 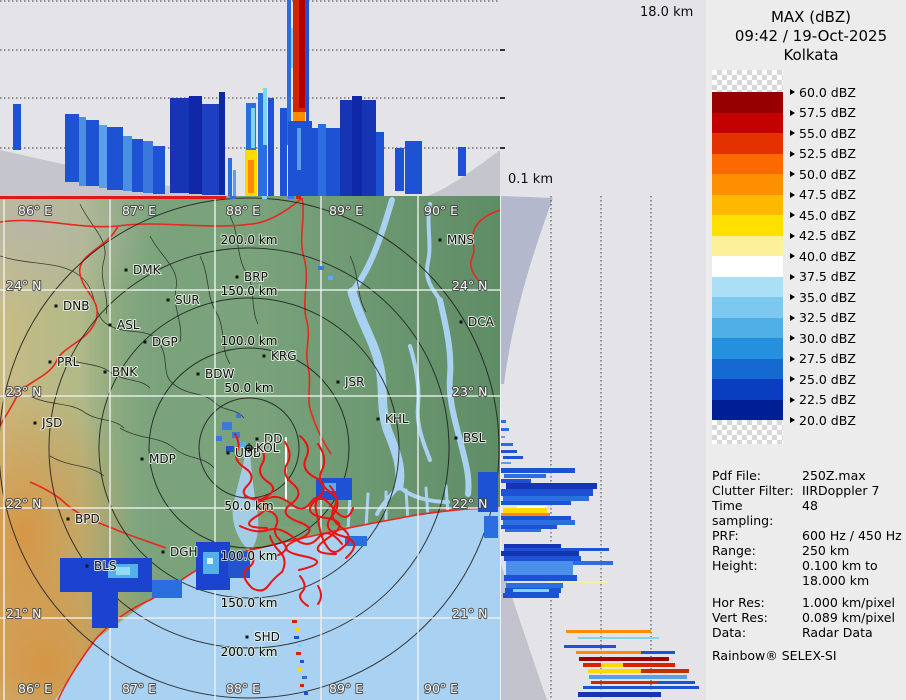 What do you see at coordinates (834, 475) in the screenshot?
I see `meta-value: 250Z.max` at bounding box center [834, 475].